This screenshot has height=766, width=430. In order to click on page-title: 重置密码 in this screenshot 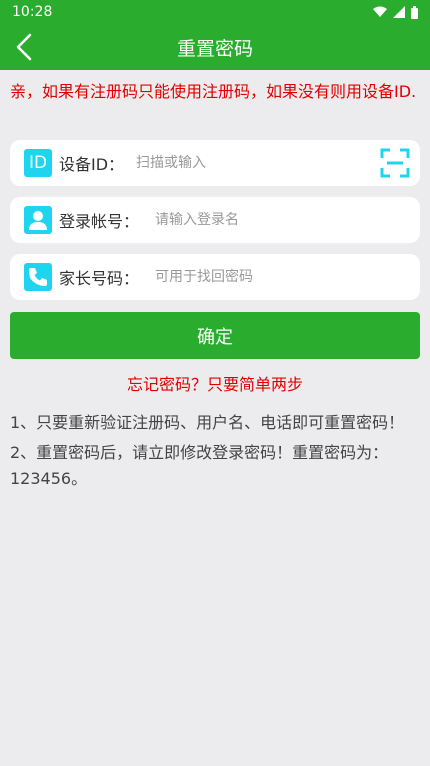, I will do `click(214, 48)`.